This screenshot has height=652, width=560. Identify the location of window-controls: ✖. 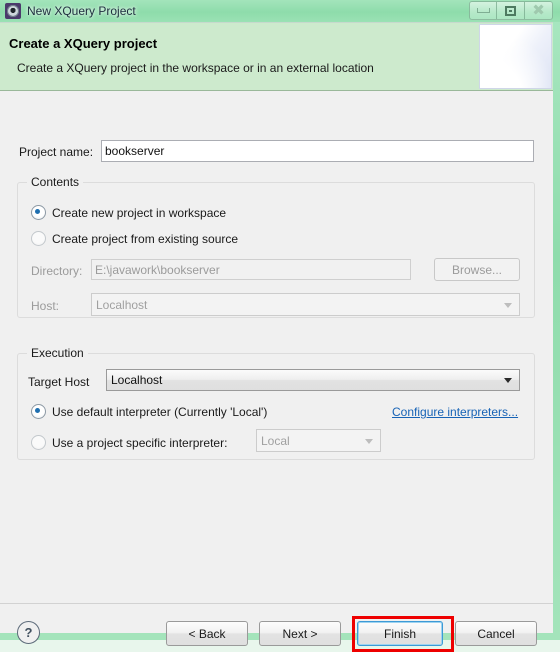
(511, 10).